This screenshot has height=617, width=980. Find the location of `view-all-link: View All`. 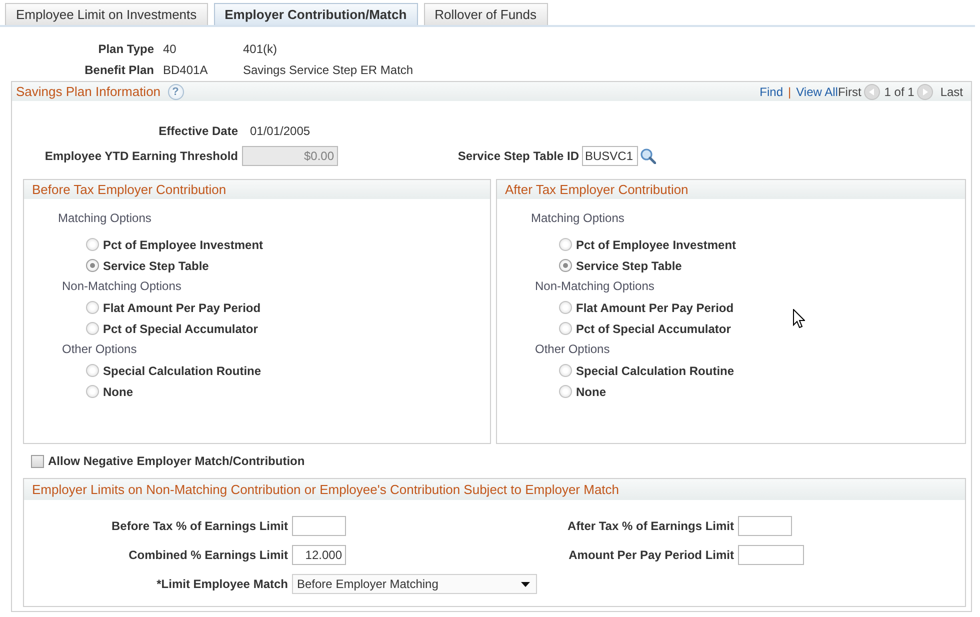

view-all-link: View All is located at coordinates (817, 91).